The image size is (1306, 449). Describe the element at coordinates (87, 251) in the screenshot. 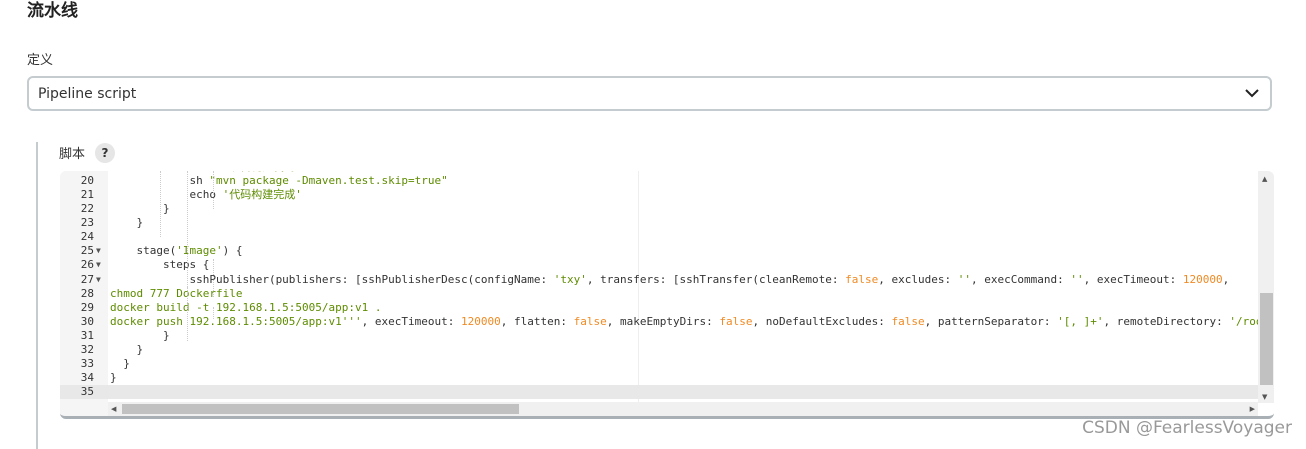

I see `line-number: 25` at that location.